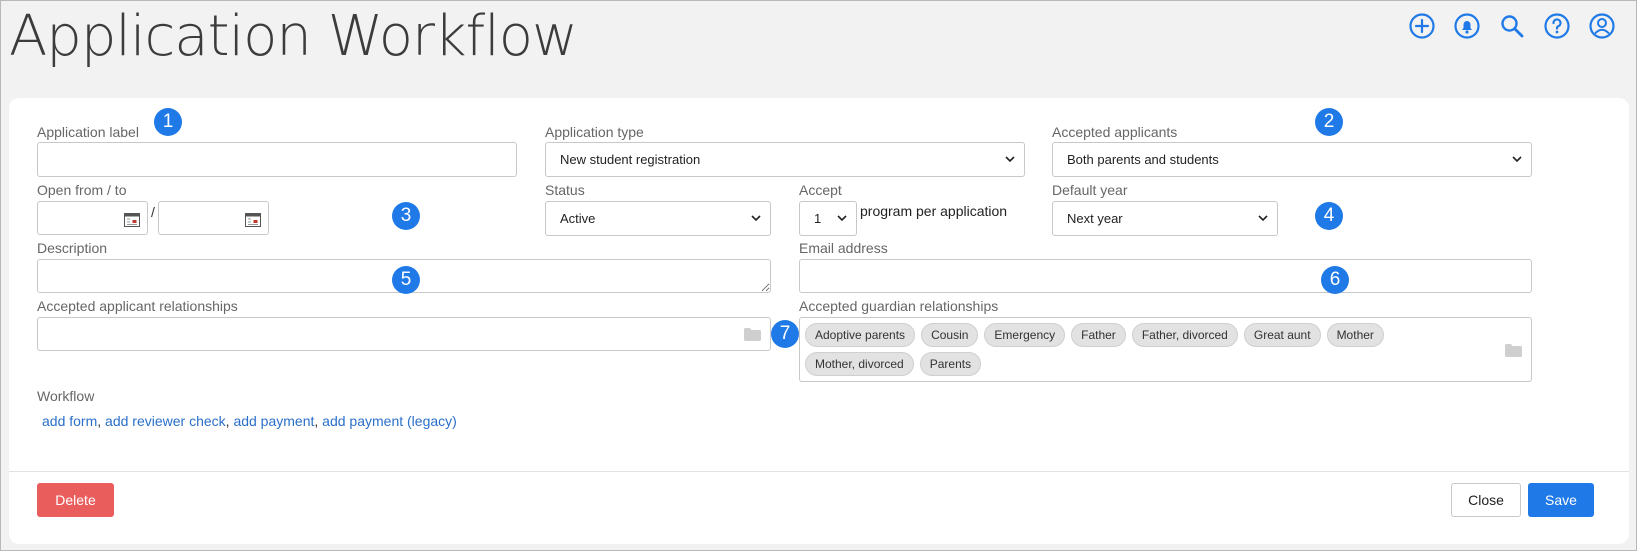 The width and height of the screenshot is (1637, 551). Describe the element at coordinates (818, 218) in the screenshot. I see `accept-count-value: 1` at that location.